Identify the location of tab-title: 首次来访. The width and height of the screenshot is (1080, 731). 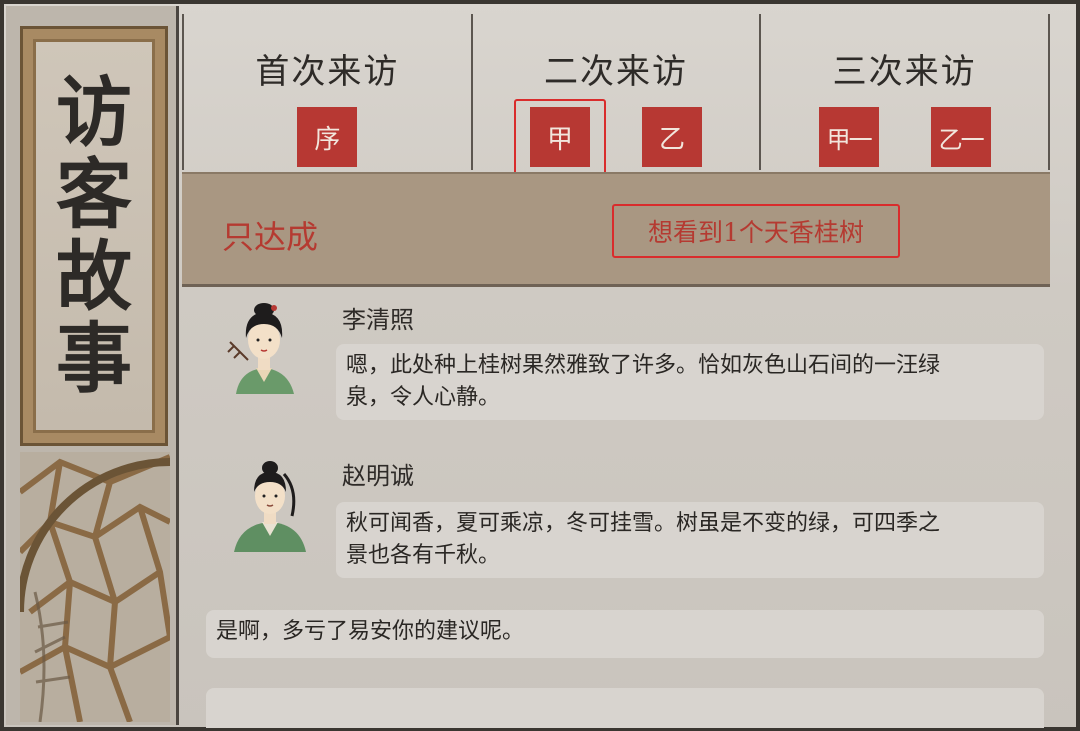
(327, 72).